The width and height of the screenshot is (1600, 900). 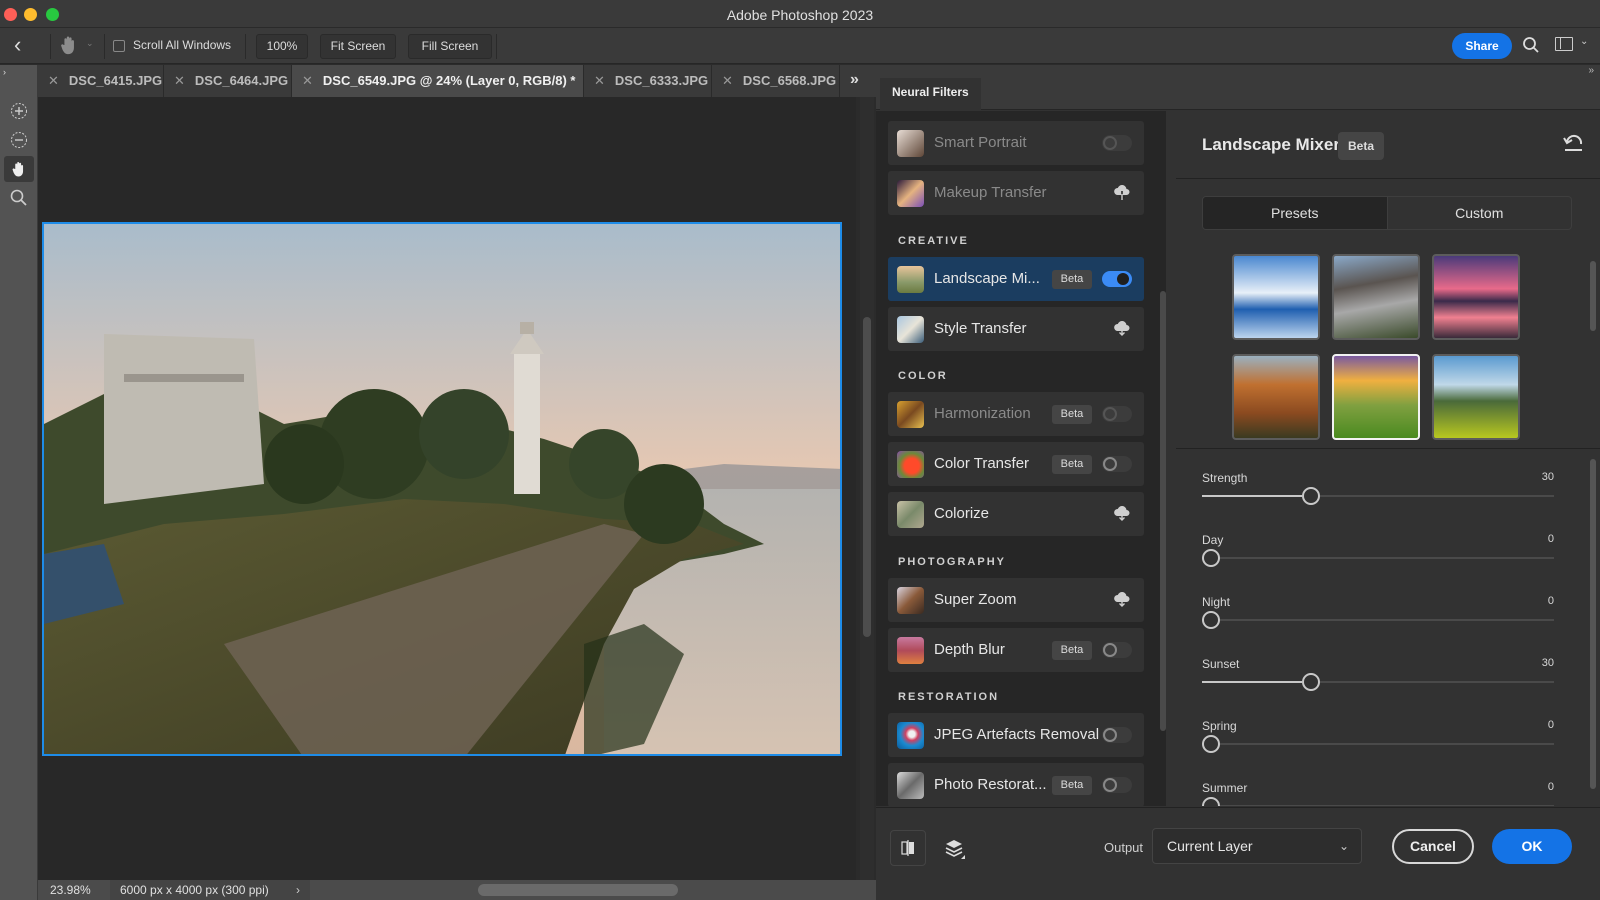 What do you see at coordinates (954, 848) in the screenshot?
I see `show-layer-icon` at bounding box center [954, 848].